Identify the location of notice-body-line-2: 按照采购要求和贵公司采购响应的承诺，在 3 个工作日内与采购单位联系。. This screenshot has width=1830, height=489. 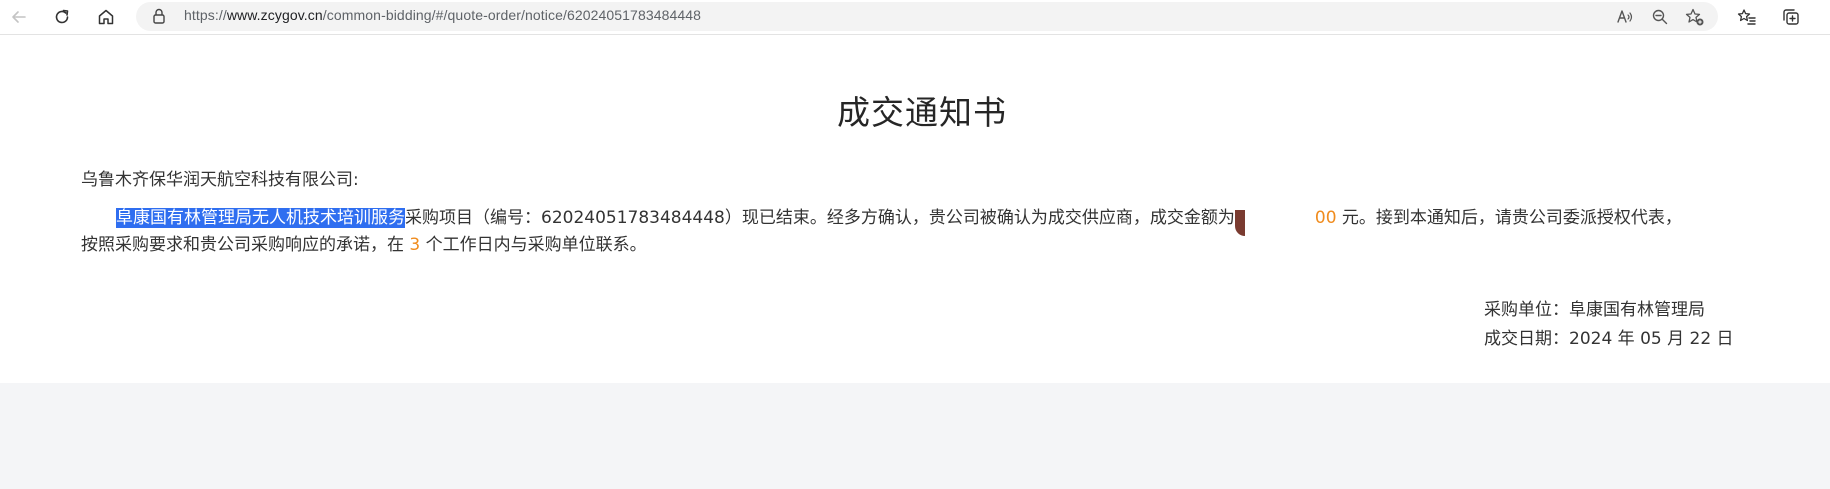
(364, 245).